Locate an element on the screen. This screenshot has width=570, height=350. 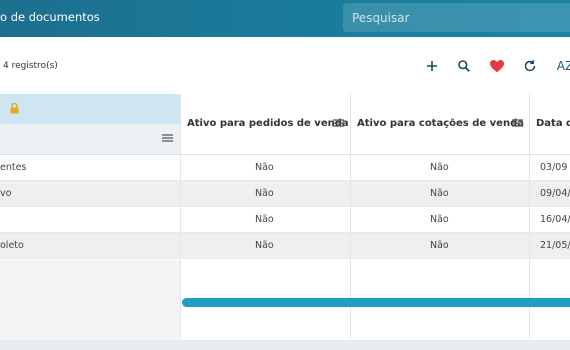
table-row: entes Não Não 03/09 is located at coordinates (285, 168).